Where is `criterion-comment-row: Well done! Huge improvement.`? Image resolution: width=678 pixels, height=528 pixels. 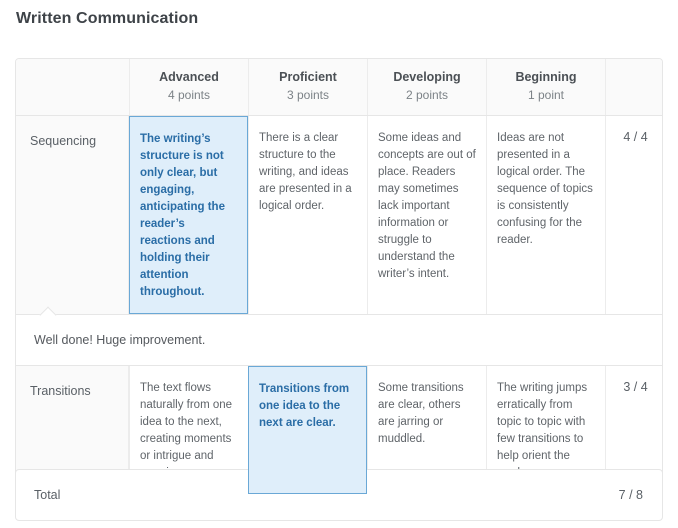 criterion-comment-row: Well done! Huge improvement. is located at coordinates (339, 335).